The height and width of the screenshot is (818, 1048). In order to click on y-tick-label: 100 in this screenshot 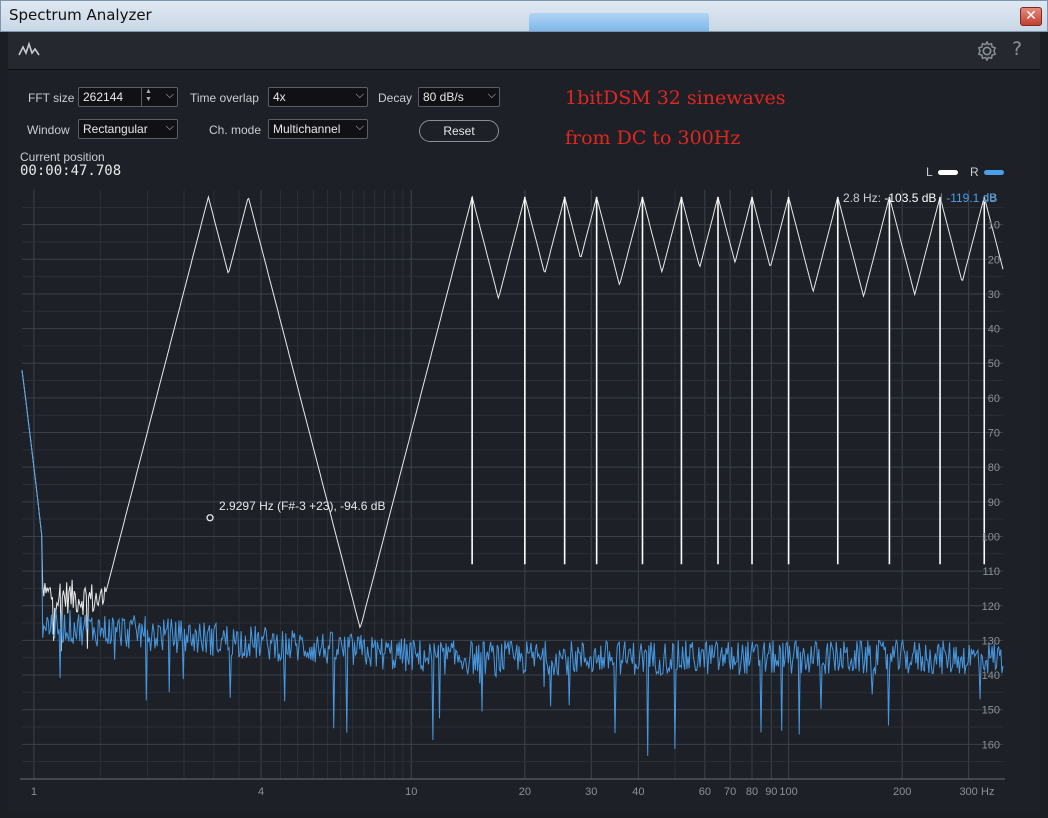, I will do `click(991, 537)`.